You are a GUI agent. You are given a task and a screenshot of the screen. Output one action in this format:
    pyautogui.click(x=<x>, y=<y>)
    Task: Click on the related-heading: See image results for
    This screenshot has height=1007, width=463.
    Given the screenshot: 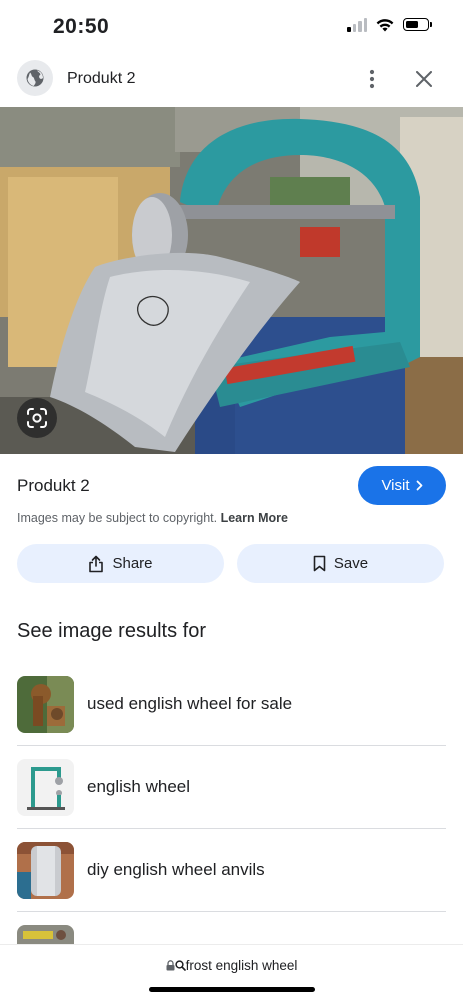 What is the action you would take?
    pyautogui.click(x=111, y=631)
    